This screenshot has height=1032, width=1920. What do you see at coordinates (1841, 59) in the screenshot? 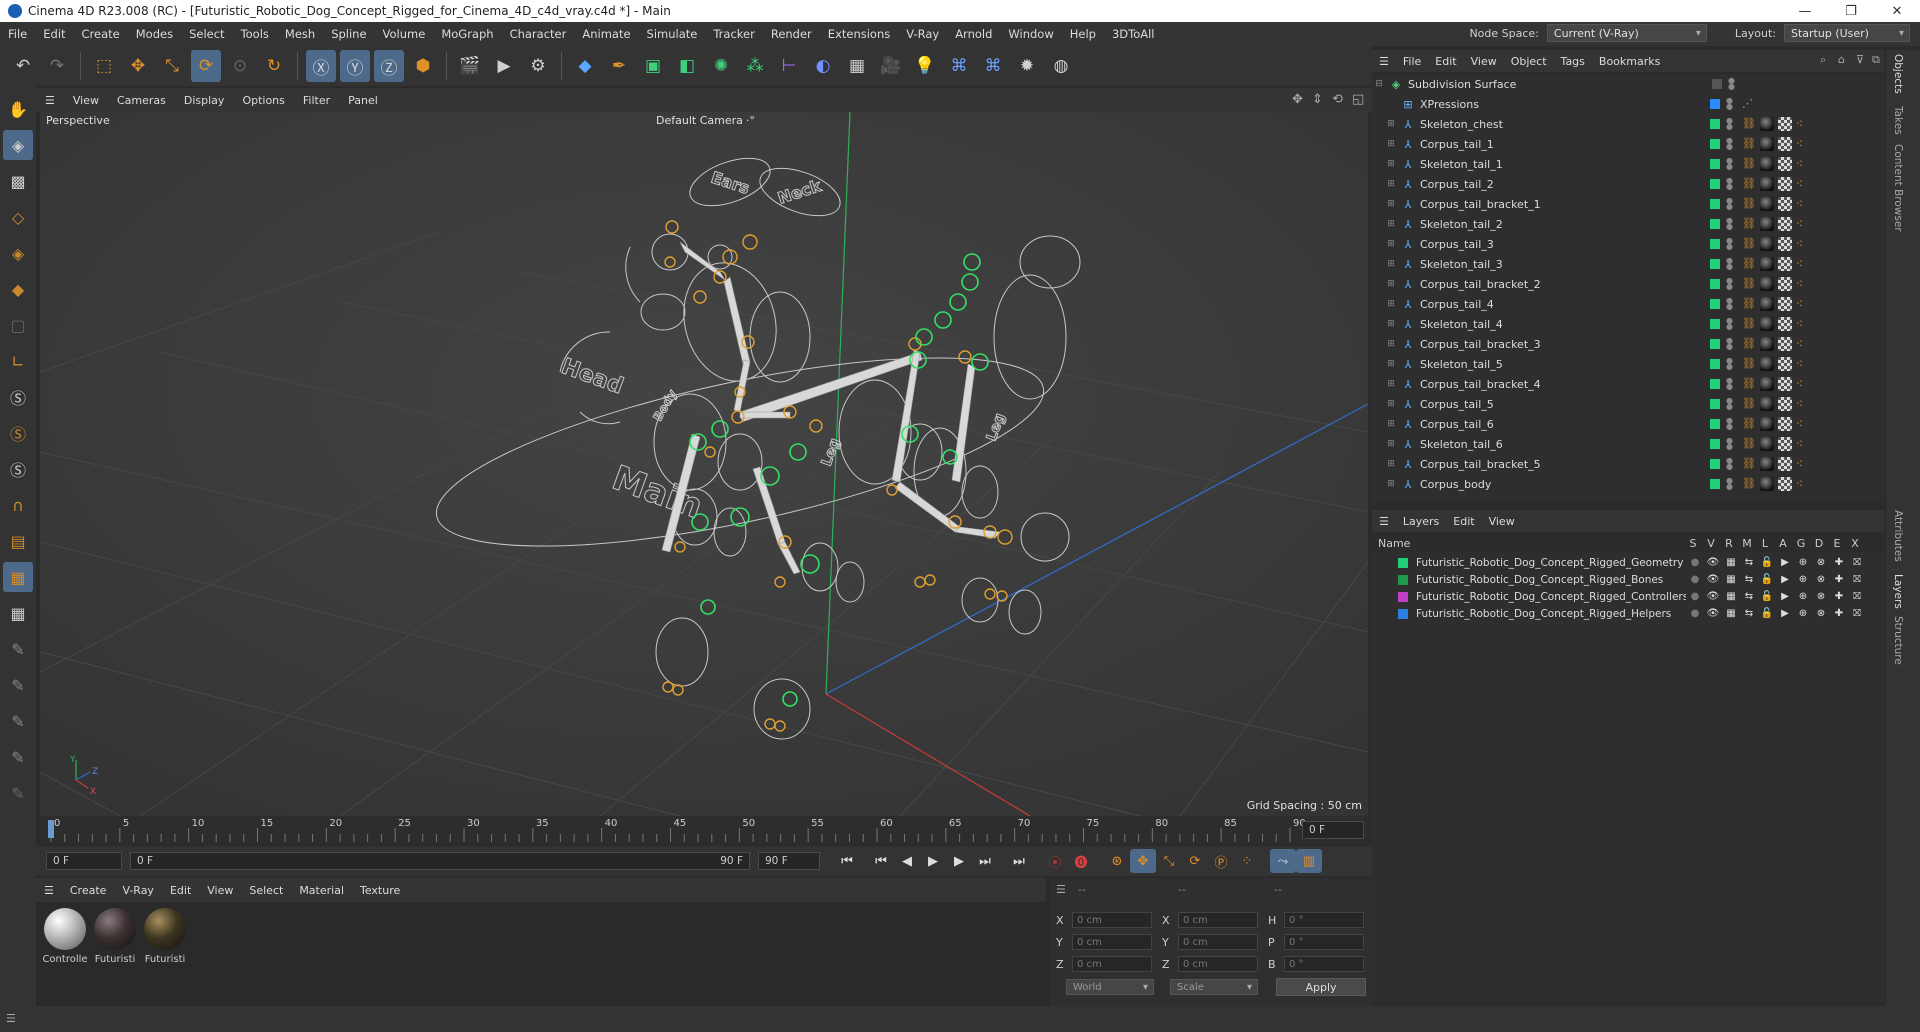
I see `object-home-icon: ⌂` at bounding box center [1841, 59].